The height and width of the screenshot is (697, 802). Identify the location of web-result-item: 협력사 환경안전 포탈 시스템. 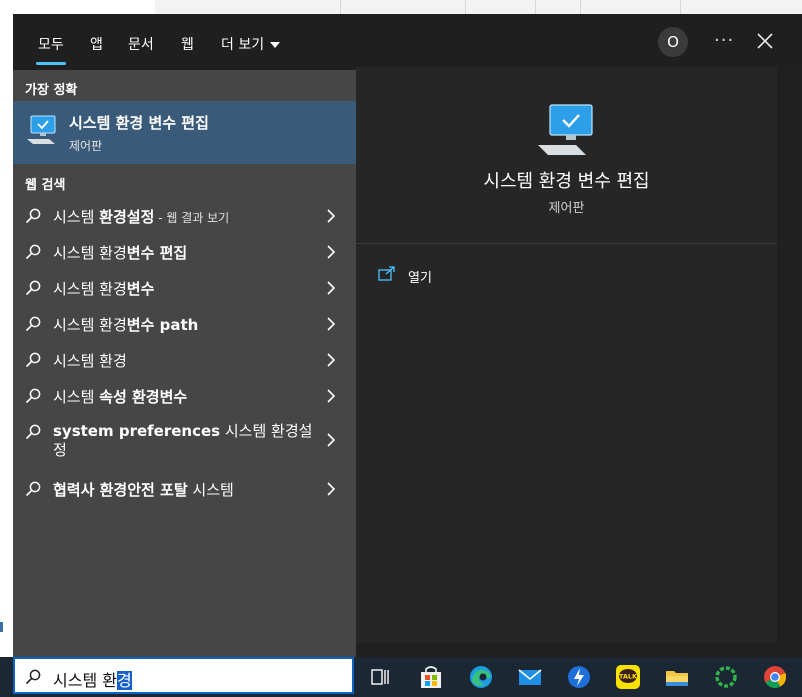
(184, 488).